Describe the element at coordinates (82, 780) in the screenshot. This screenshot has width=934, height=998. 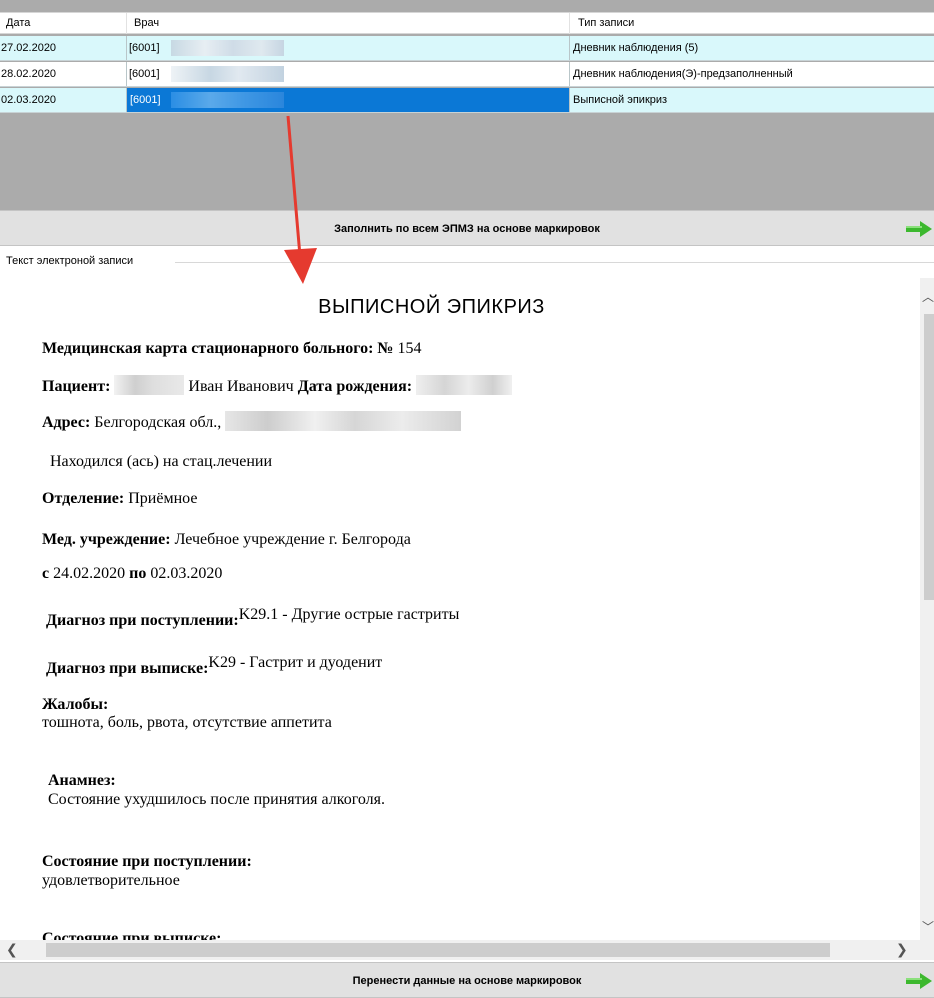
I see `anamnesis-label: Анамнез:` at that location.